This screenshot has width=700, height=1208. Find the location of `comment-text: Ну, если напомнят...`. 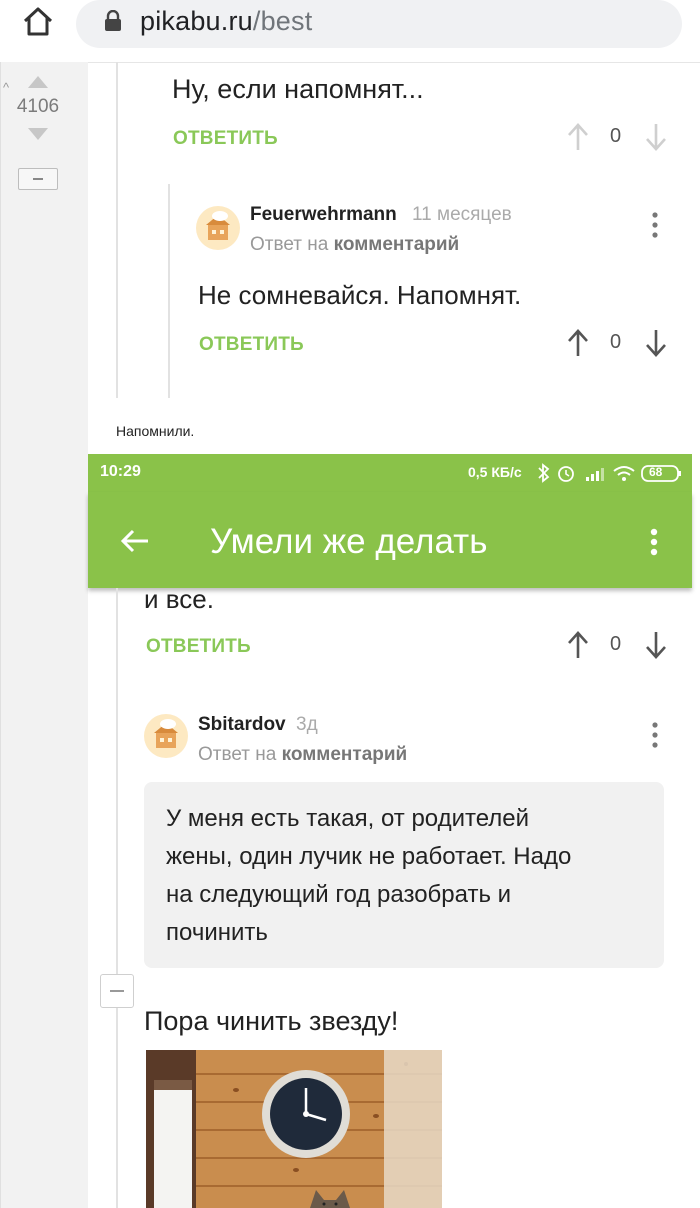

comment-text: Ну, если напомнят... is located at coordinates (298, 89).